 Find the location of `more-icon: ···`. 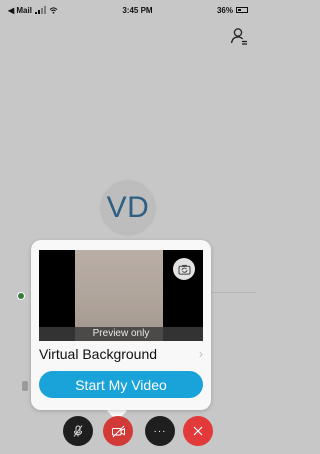

more-icon: ··· is located at coordinates (160, 431).